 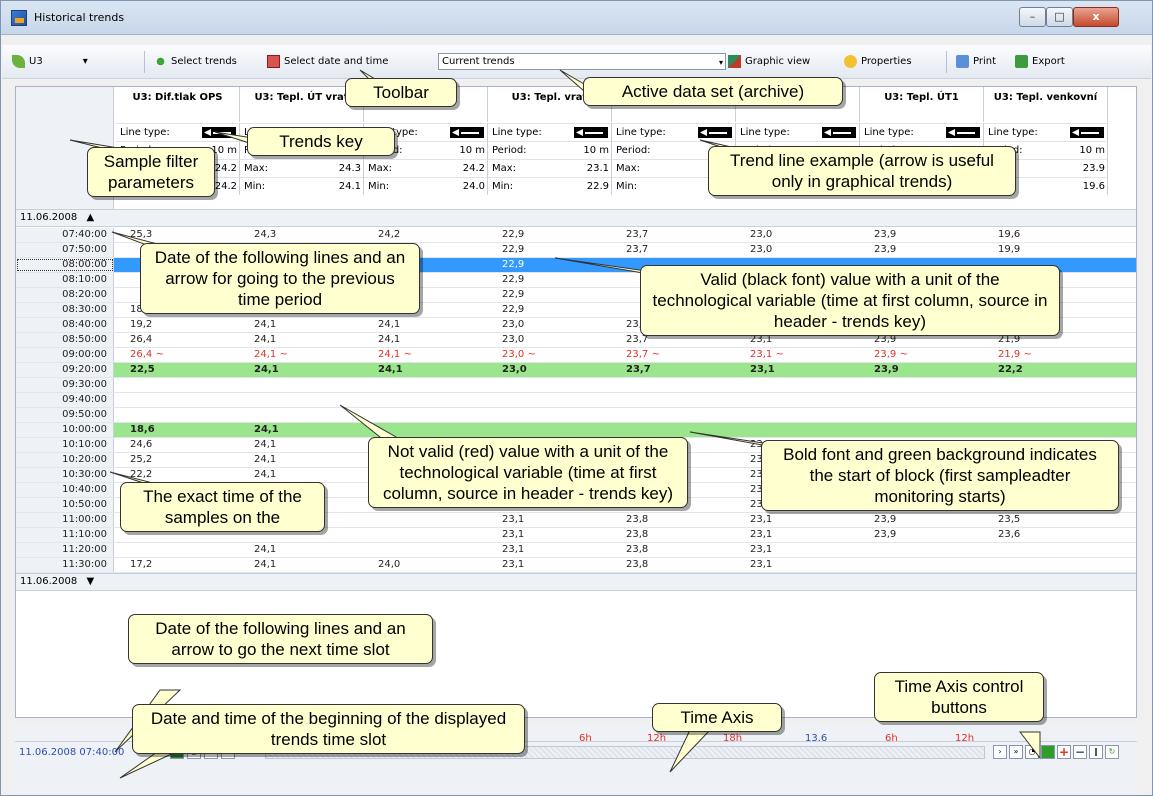 What do you see at coordinates (959, 697) in the screenshot?
I see `callout-axis-buttons: Time Axis control buttons` at bounding box center [959, 697].